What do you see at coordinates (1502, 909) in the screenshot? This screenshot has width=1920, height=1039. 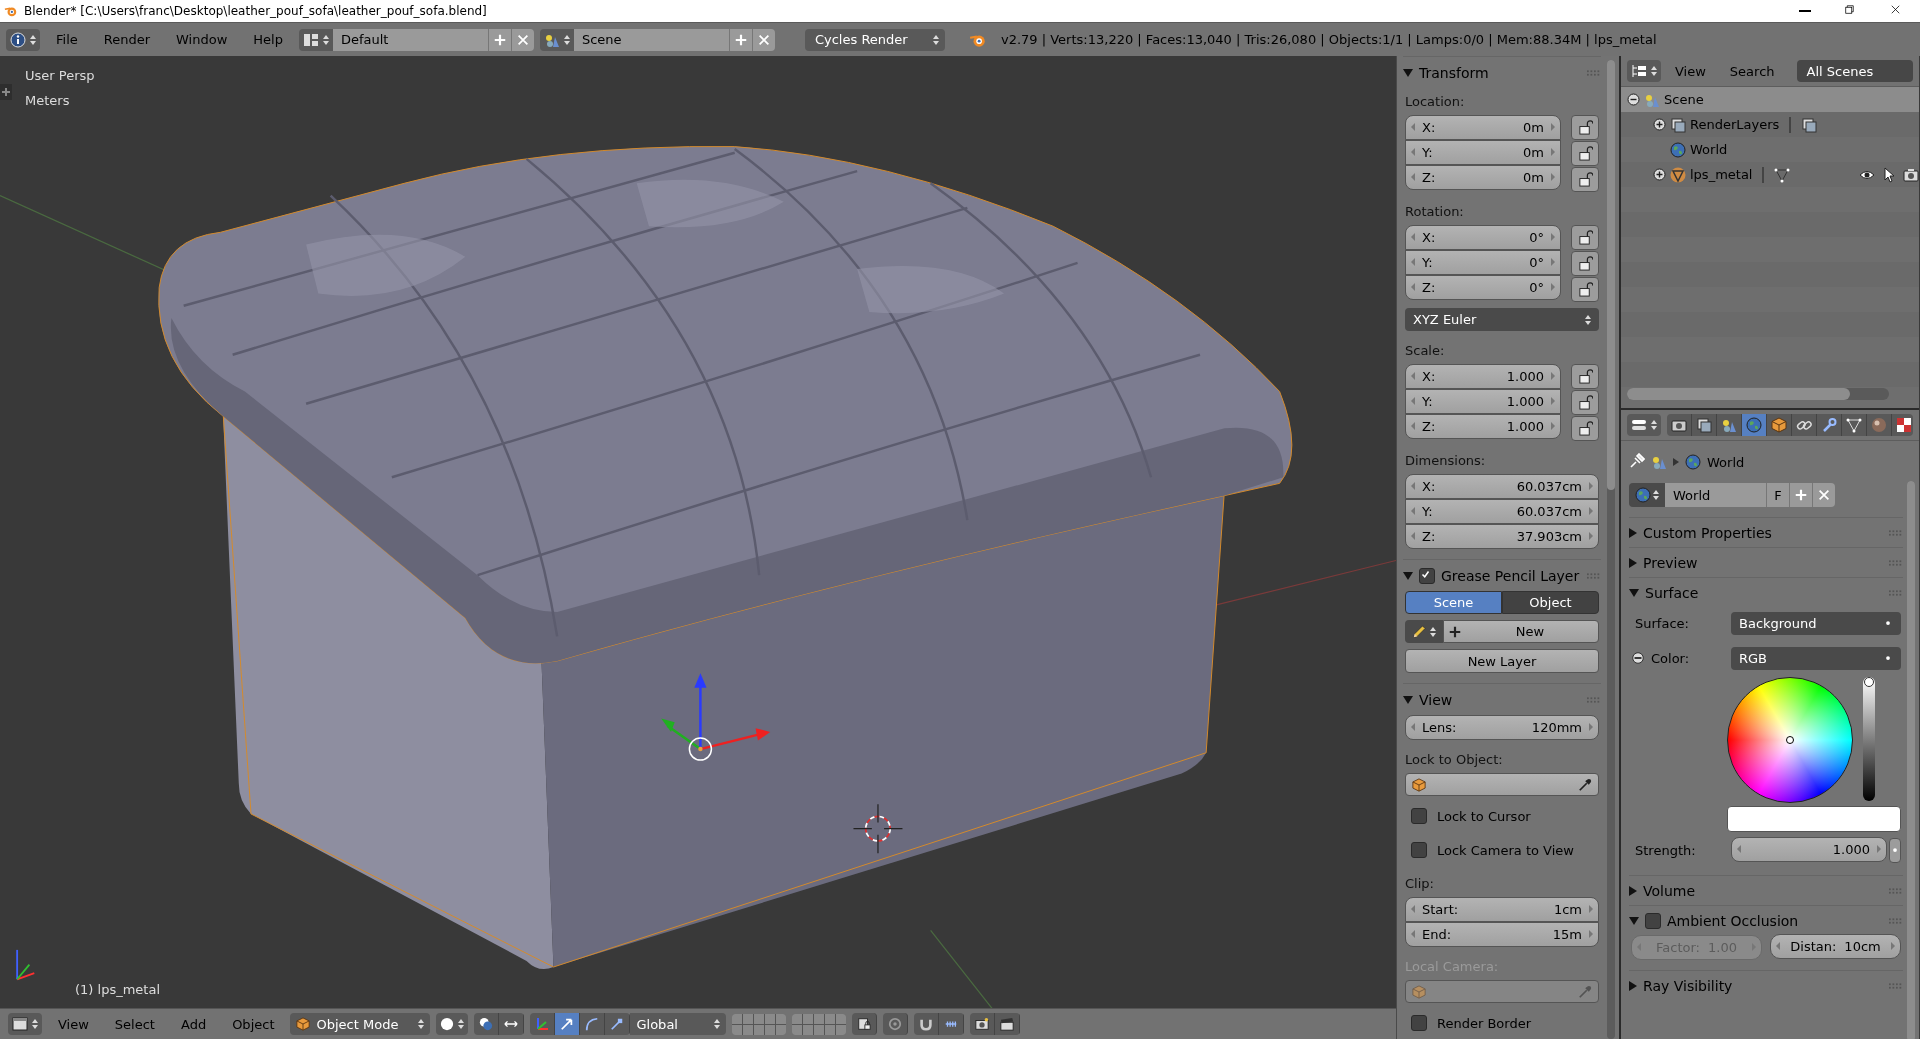 I see `number-field: Start: 1cm` at bounding box center [1502, 909].